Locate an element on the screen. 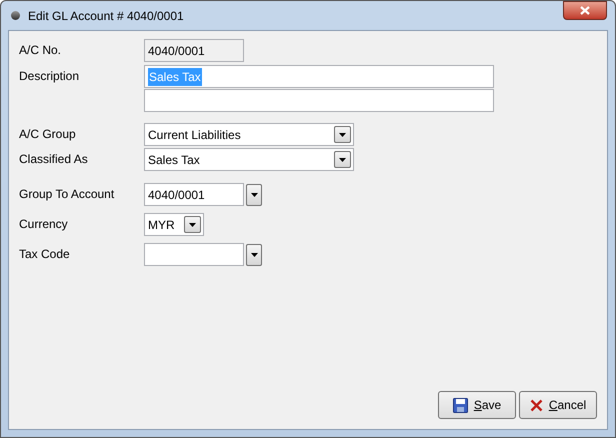 The image size is (616, 438). window-icon is located at coordinates (15, 15).